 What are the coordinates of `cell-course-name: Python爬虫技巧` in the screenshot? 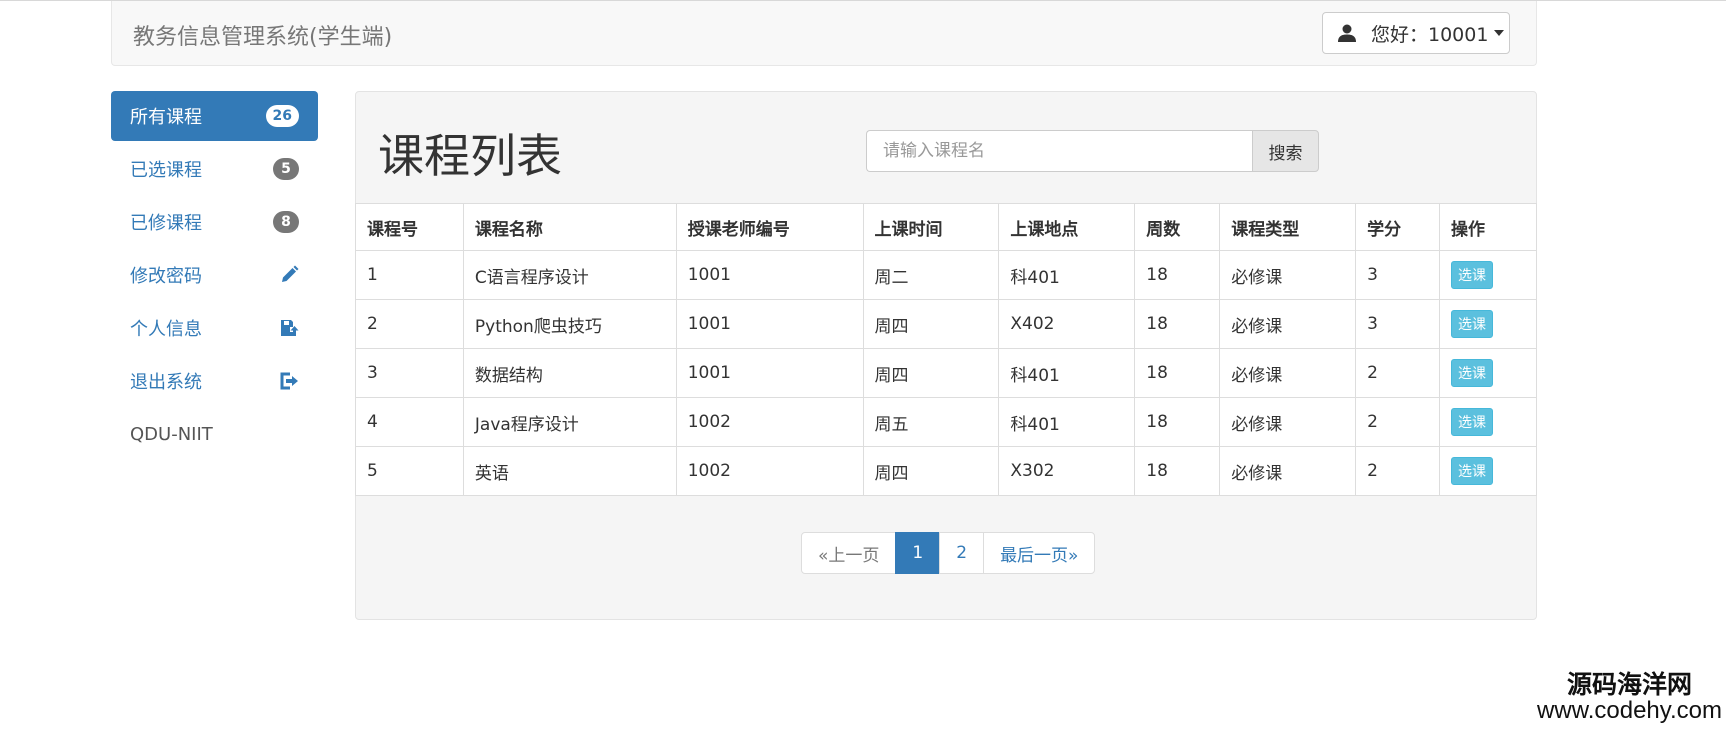 It's located at (569, 324).